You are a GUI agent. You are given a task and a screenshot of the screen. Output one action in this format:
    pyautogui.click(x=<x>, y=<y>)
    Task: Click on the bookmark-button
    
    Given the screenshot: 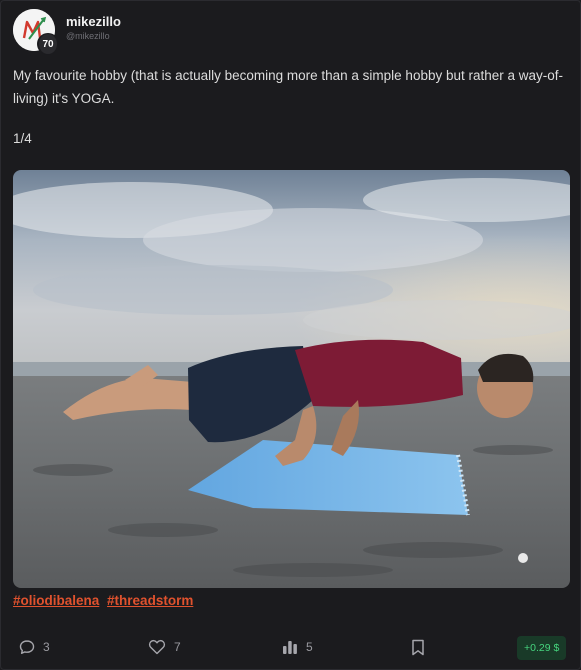 What is the action you would take?
    pyautogui.click(x=418, y=647)
    